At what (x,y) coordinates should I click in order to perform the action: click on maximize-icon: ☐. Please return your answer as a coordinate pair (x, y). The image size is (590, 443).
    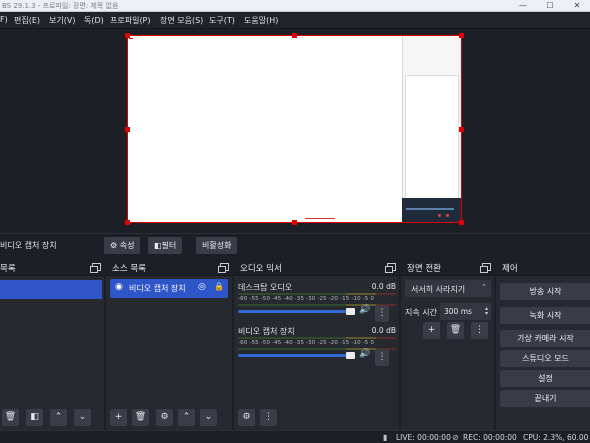
    Looking at the image, I should click on (550, 6).